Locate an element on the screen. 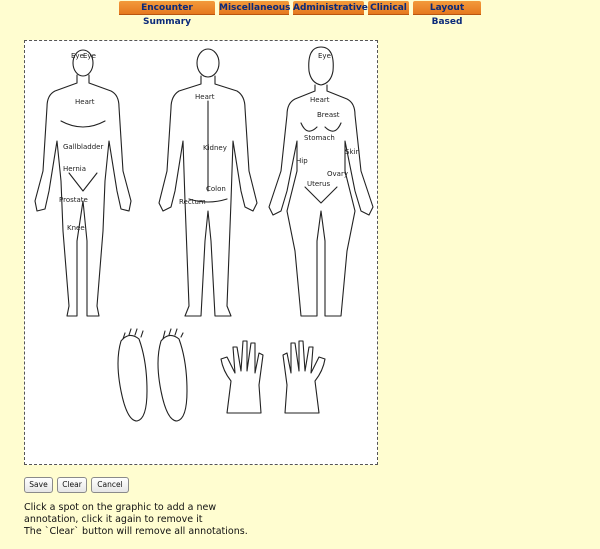 Image resolution: width=600 pixels, height=549 pixels. annotation-female-eye: Eye is located at coordinates (324, 56).